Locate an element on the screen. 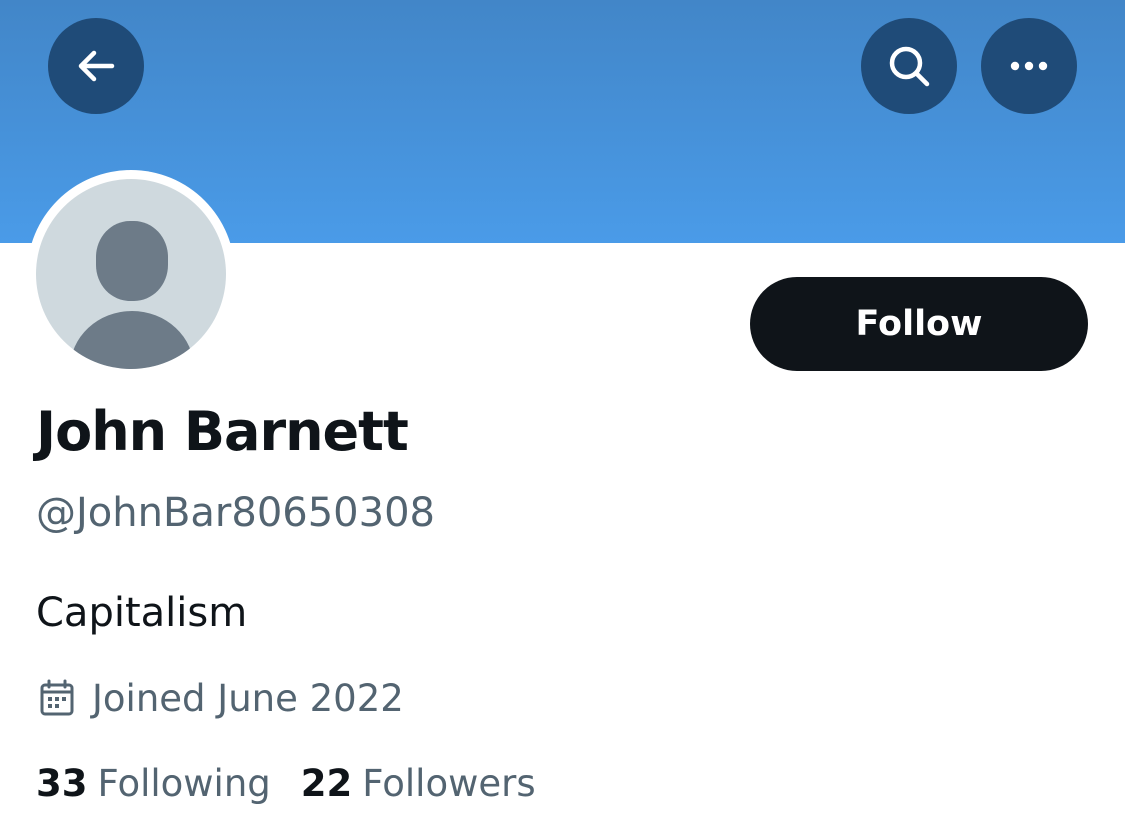  follow-button: Follow is located at coordinates (919, 324).